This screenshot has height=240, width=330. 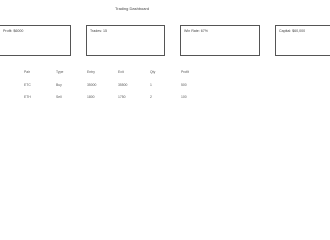 I want to click on cell-entry: 35000, so click(x=92, y=84).